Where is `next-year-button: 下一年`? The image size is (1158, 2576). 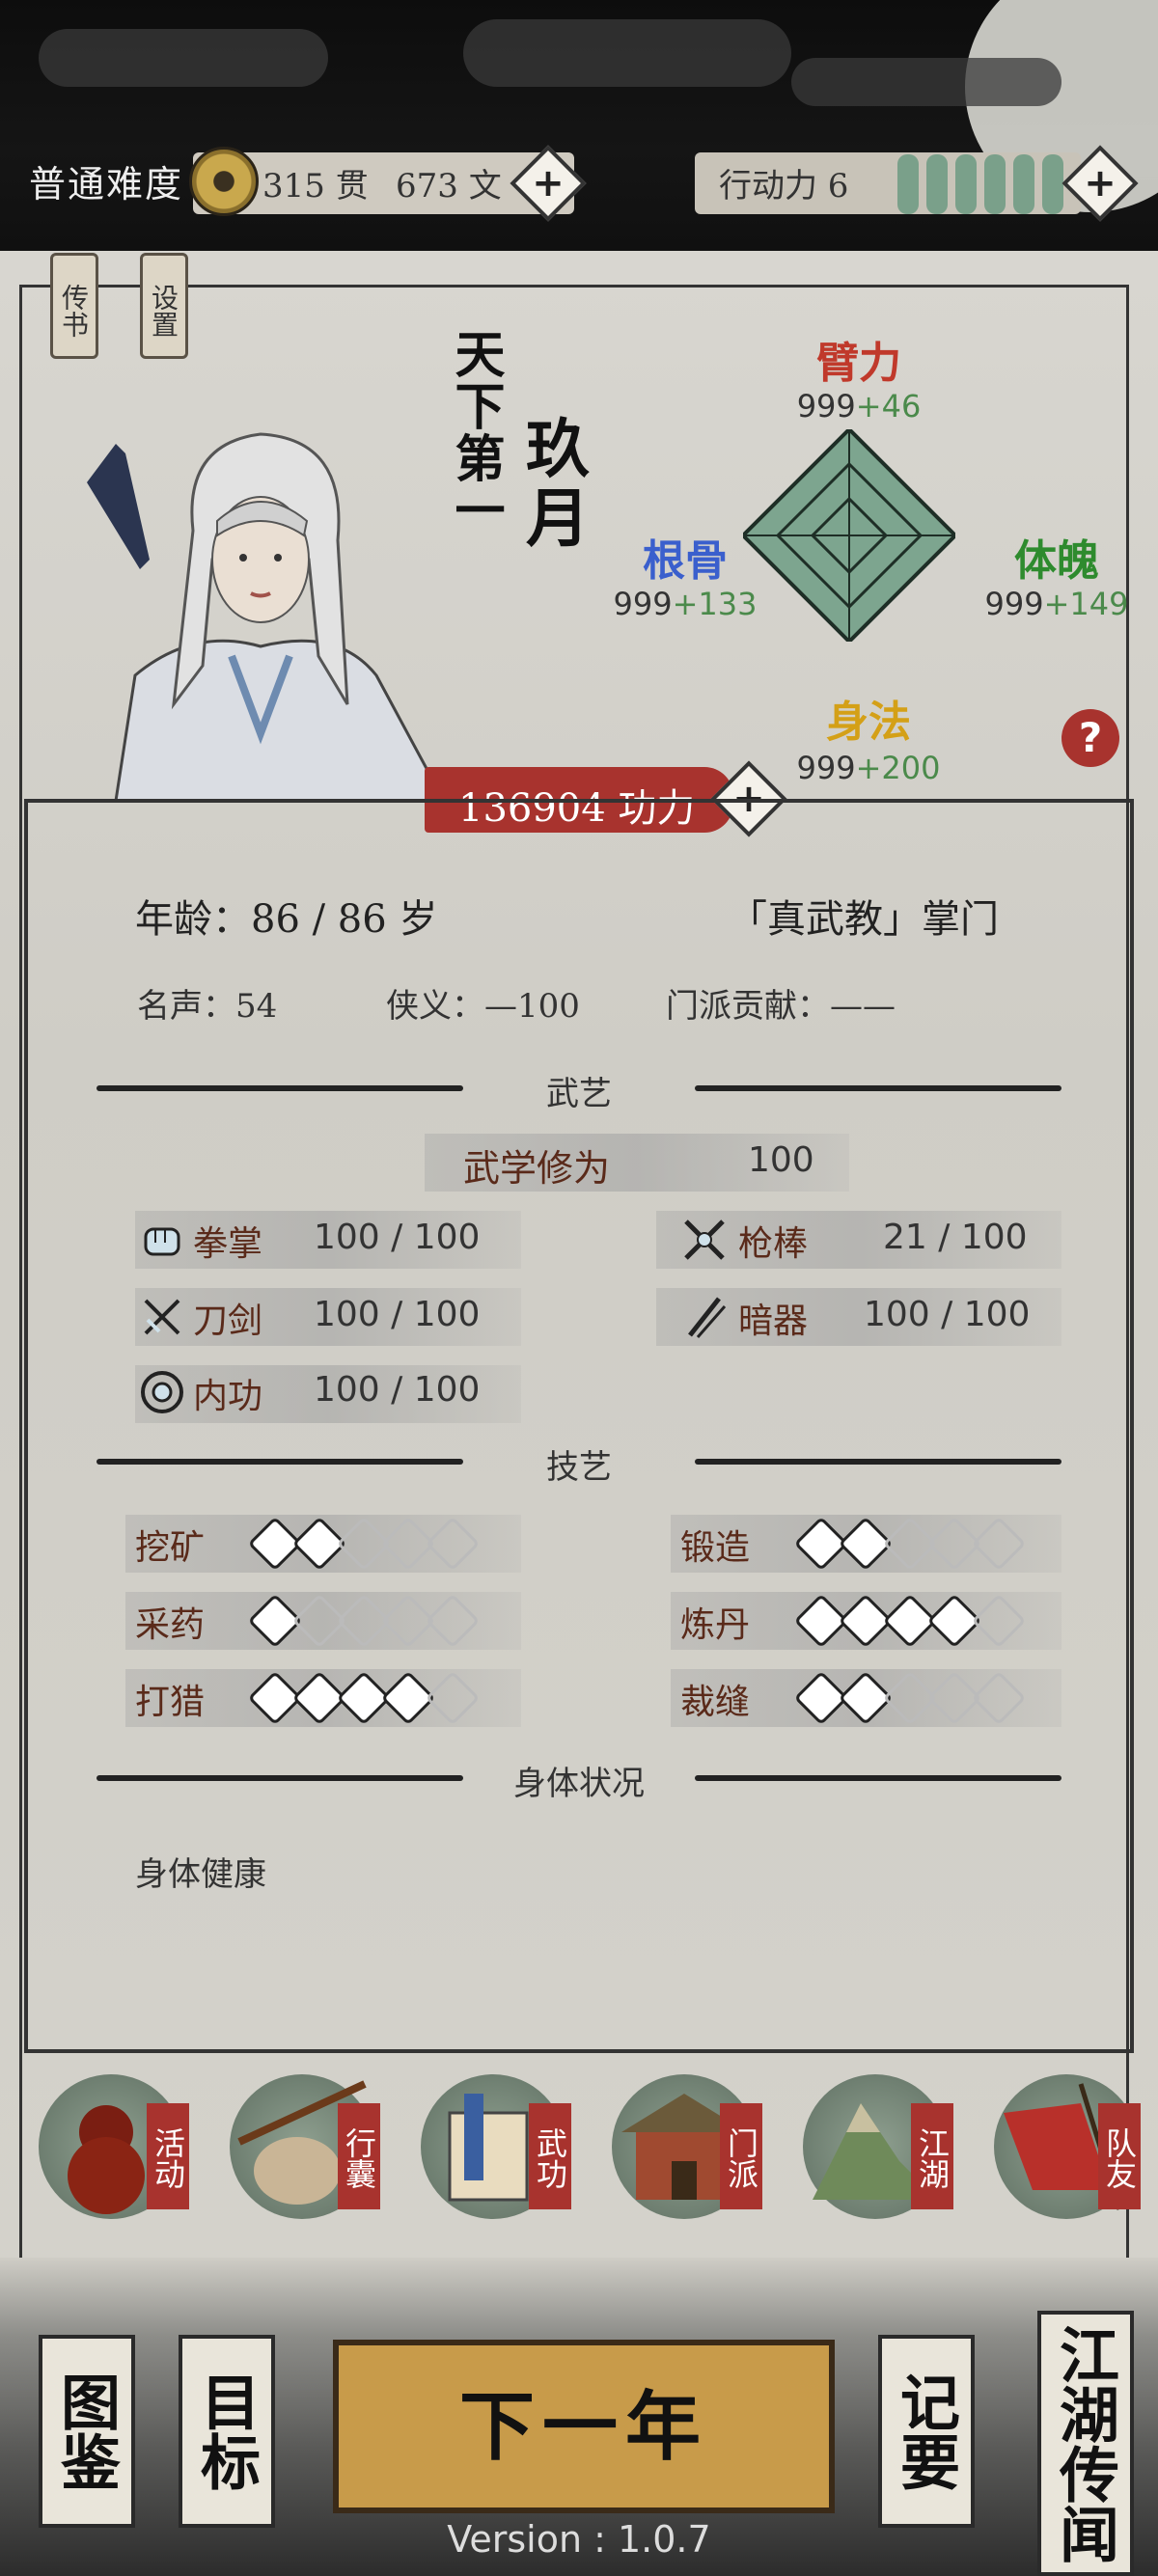
next-year-button: 下一年 is located at coordinates (584, 2427).